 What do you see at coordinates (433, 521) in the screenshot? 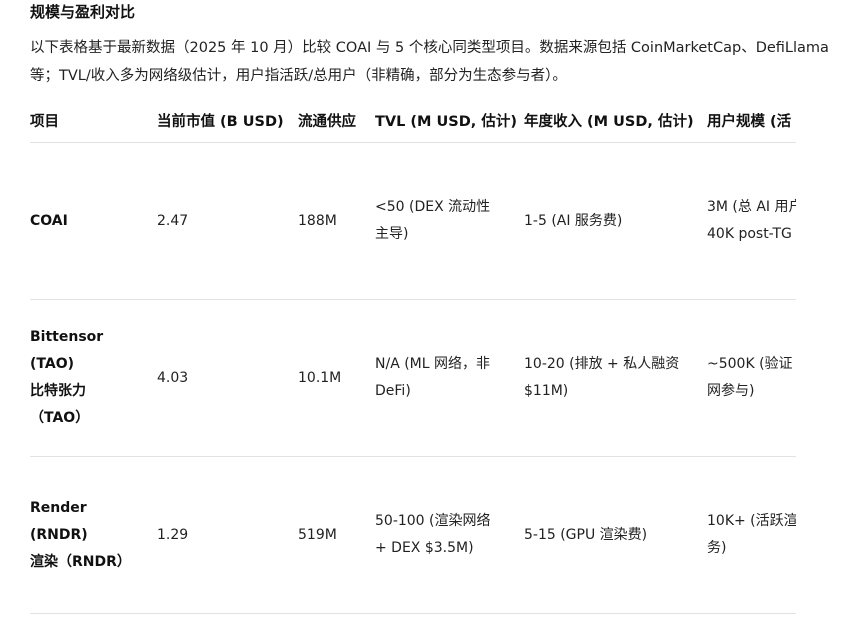
I see `cell-tvl-line: 50-100 (渲染网络` at bounding box center [433, 521].